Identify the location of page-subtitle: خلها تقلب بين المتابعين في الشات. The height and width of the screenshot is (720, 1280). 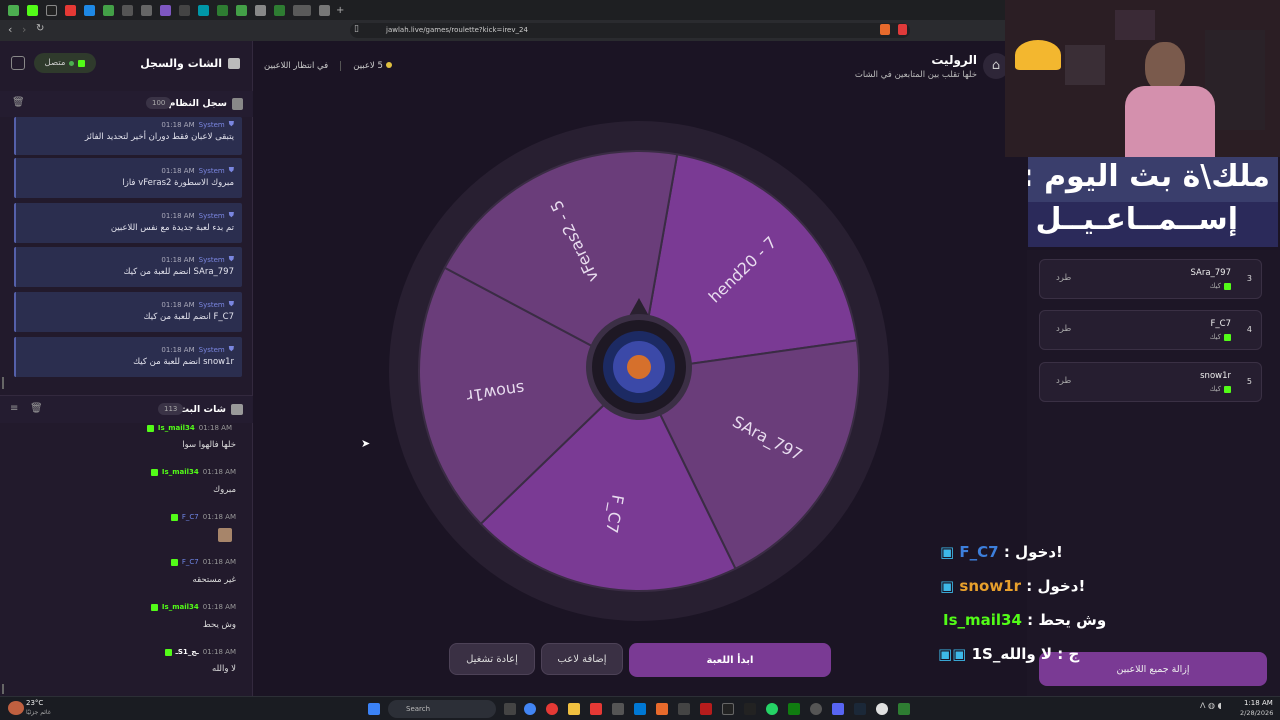
(915, 75).